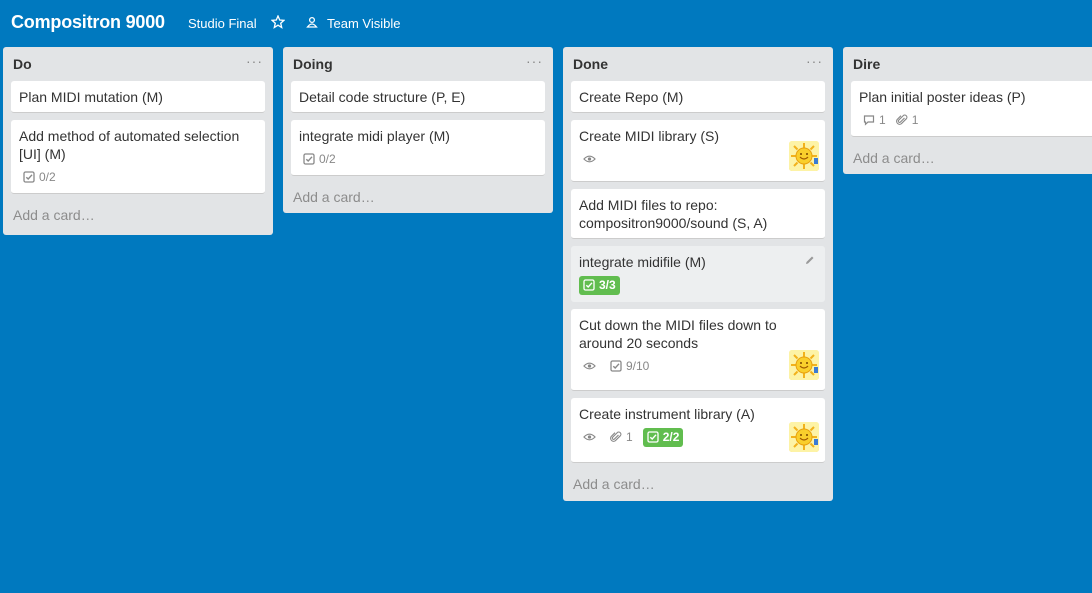 This screenshot has width=1092, height=593. Describe the element at coordinates (590, 64) in the screenshot. I see `list-title: Done` at that location.